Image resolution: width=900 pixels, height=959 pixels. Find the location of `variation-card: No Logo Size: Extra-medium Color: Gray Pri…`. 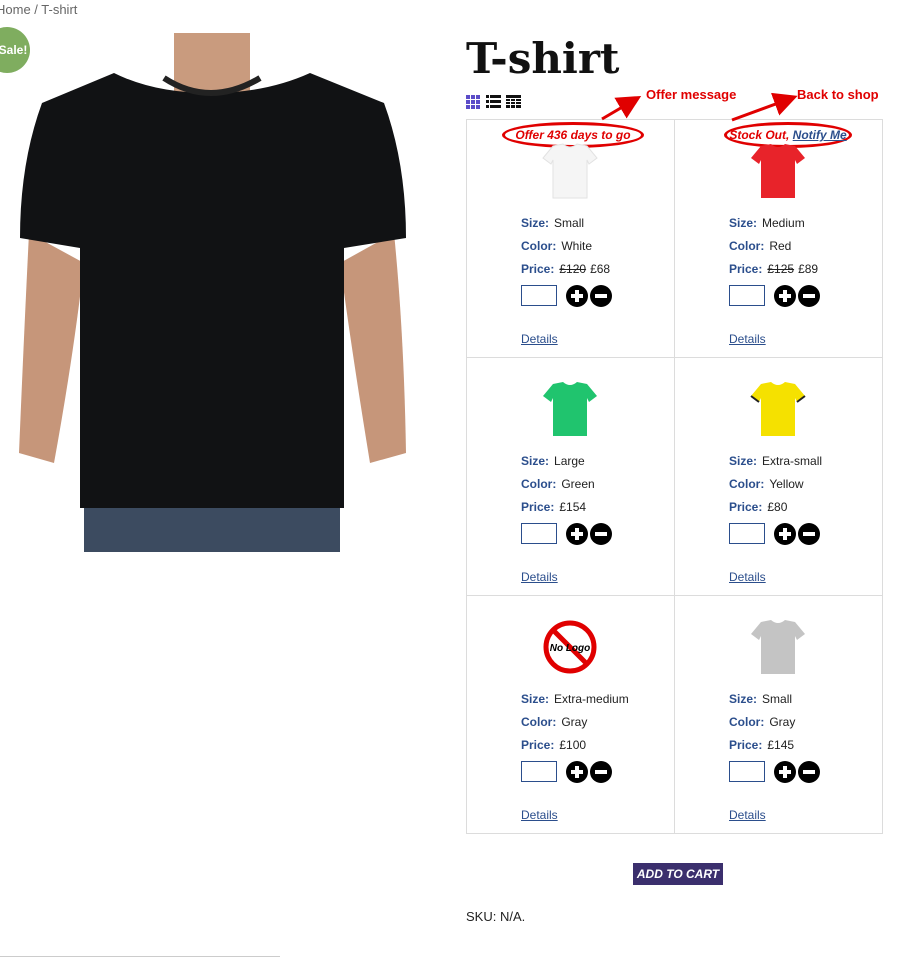

variation-card: No Logo Size: Extra-medium Color: Gray Pri… is located at coordinates (571, 715).